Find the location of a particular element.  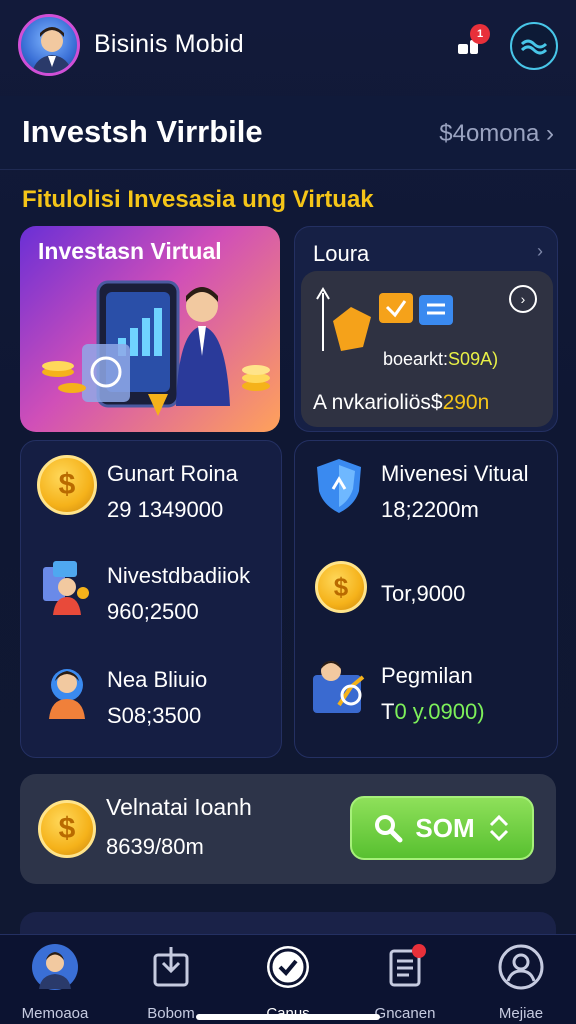

investment-illustration is located at coordinates (156, 348).